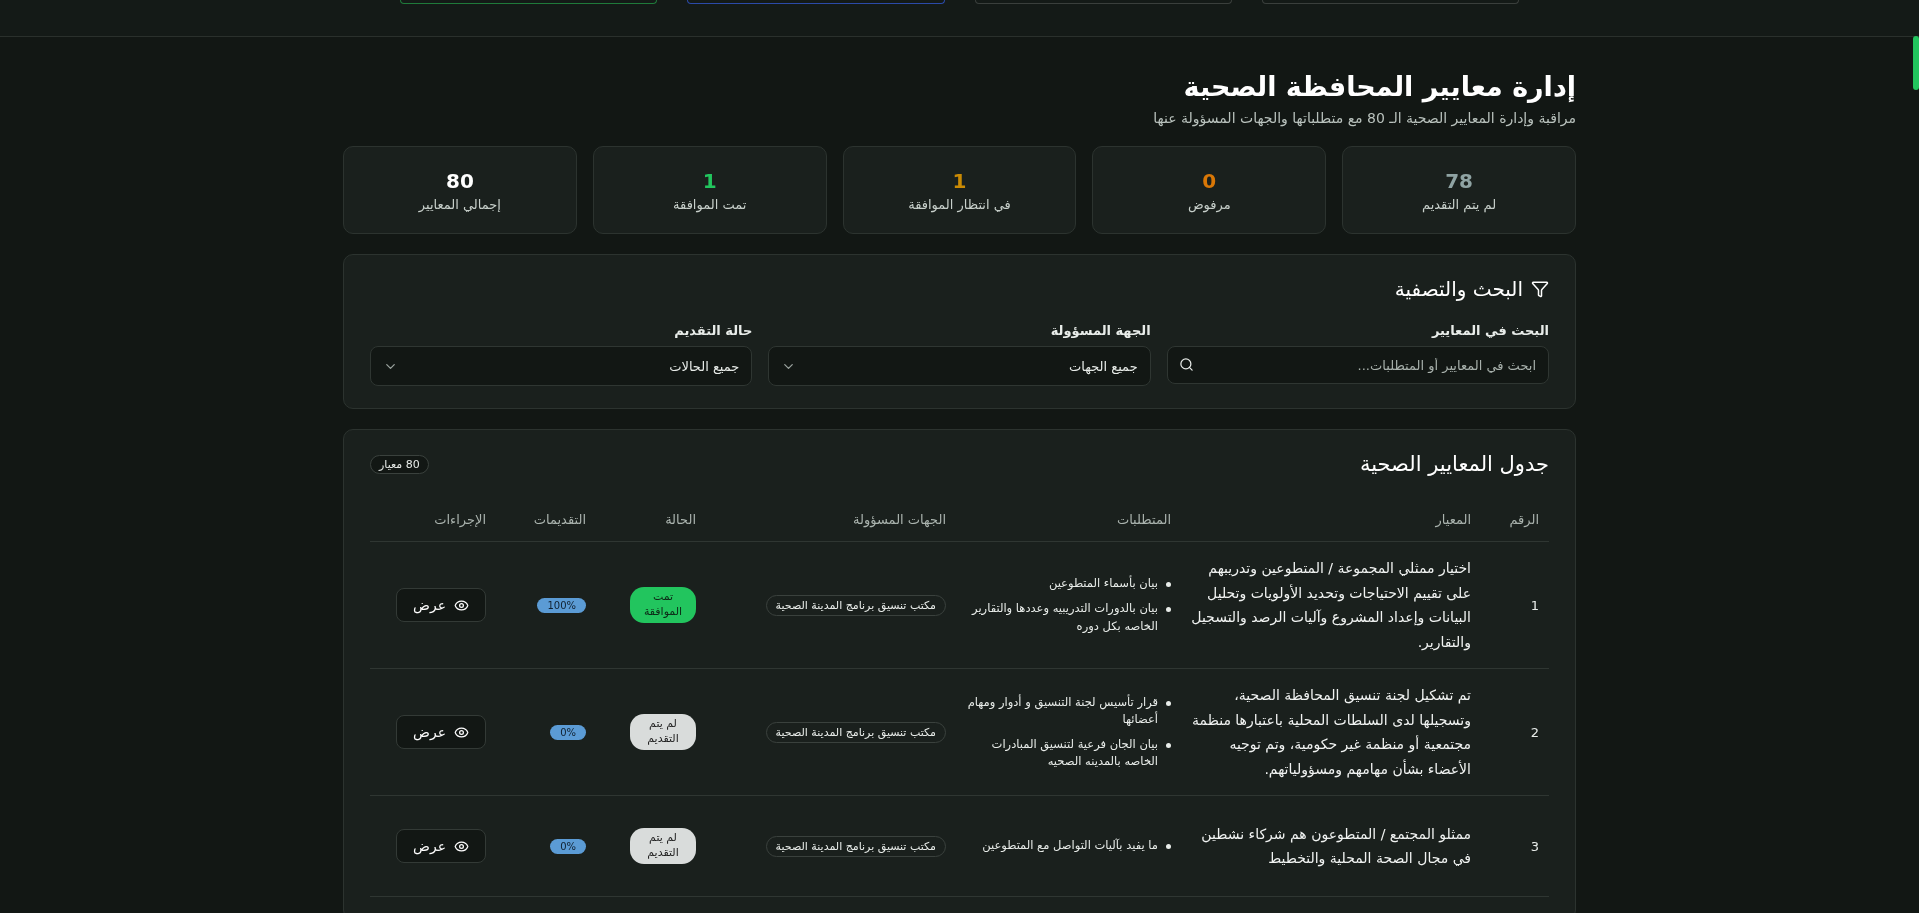 This screenshot has height=913, width=1919. I want to click on requirement-item: بيان بأسماء المتطوعين, so click(1103, 584).